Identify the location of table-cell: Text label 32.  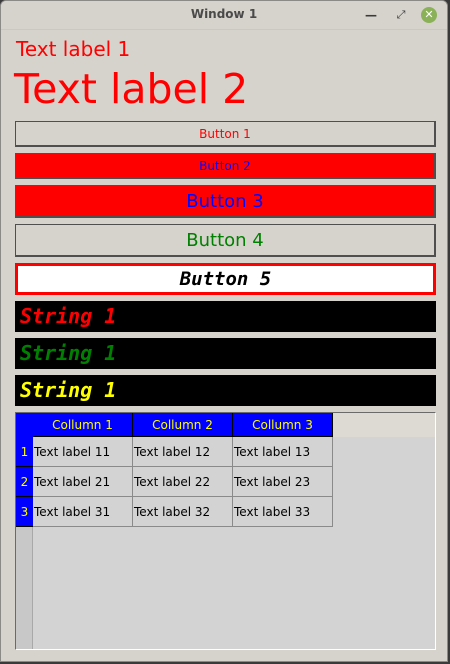
(183, 512).